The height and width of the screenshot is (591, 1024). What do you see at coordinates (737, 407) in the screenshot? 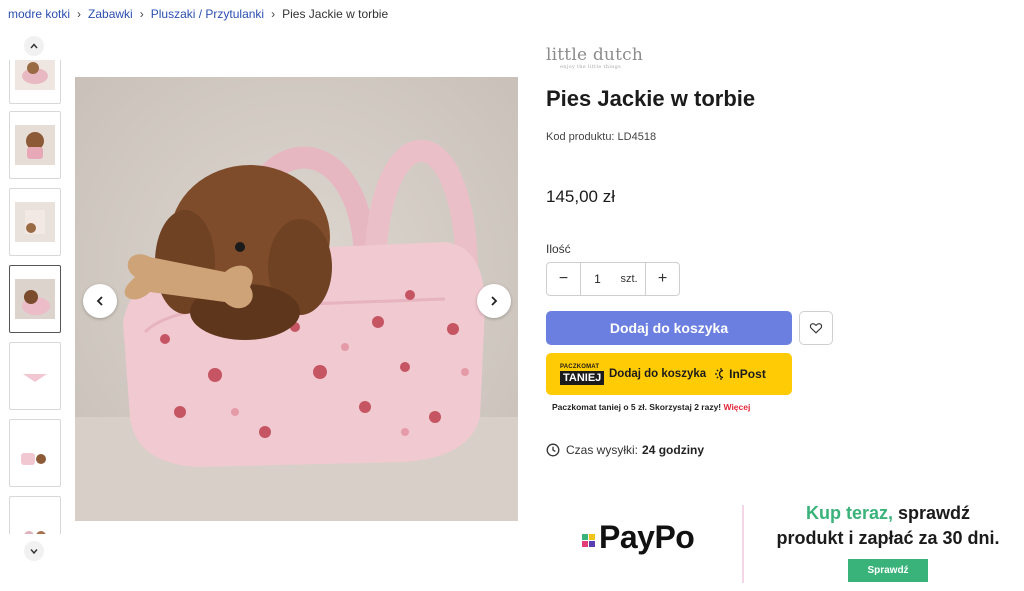
I see `inpost-more-link: Więcej` at bounding box center [737, 407].